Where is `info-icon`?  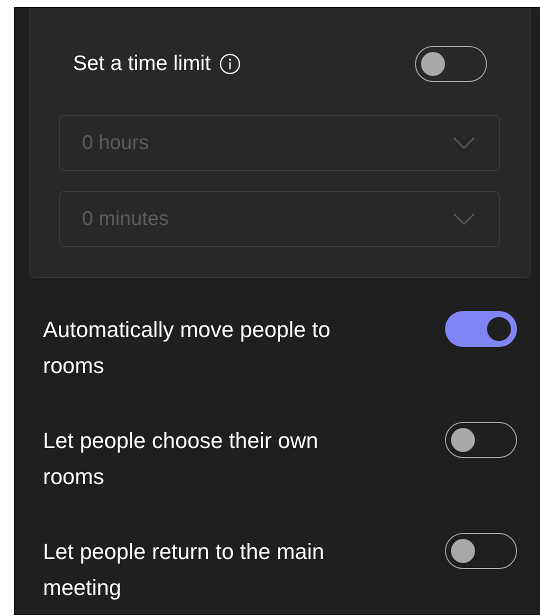 info-icon is located at coordinates (229, 64).